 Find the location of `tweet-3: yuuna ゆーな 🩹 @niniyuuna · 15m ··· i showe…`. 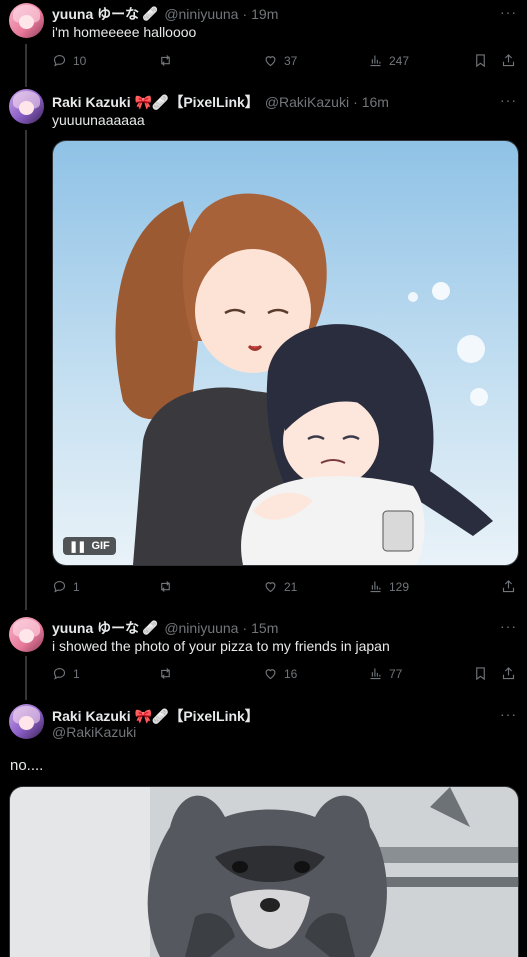

tweet-3: yuuna ゆーな 🩹 @niniyuuna · 15m ··· i showe… is located at coordinates (263, 656).